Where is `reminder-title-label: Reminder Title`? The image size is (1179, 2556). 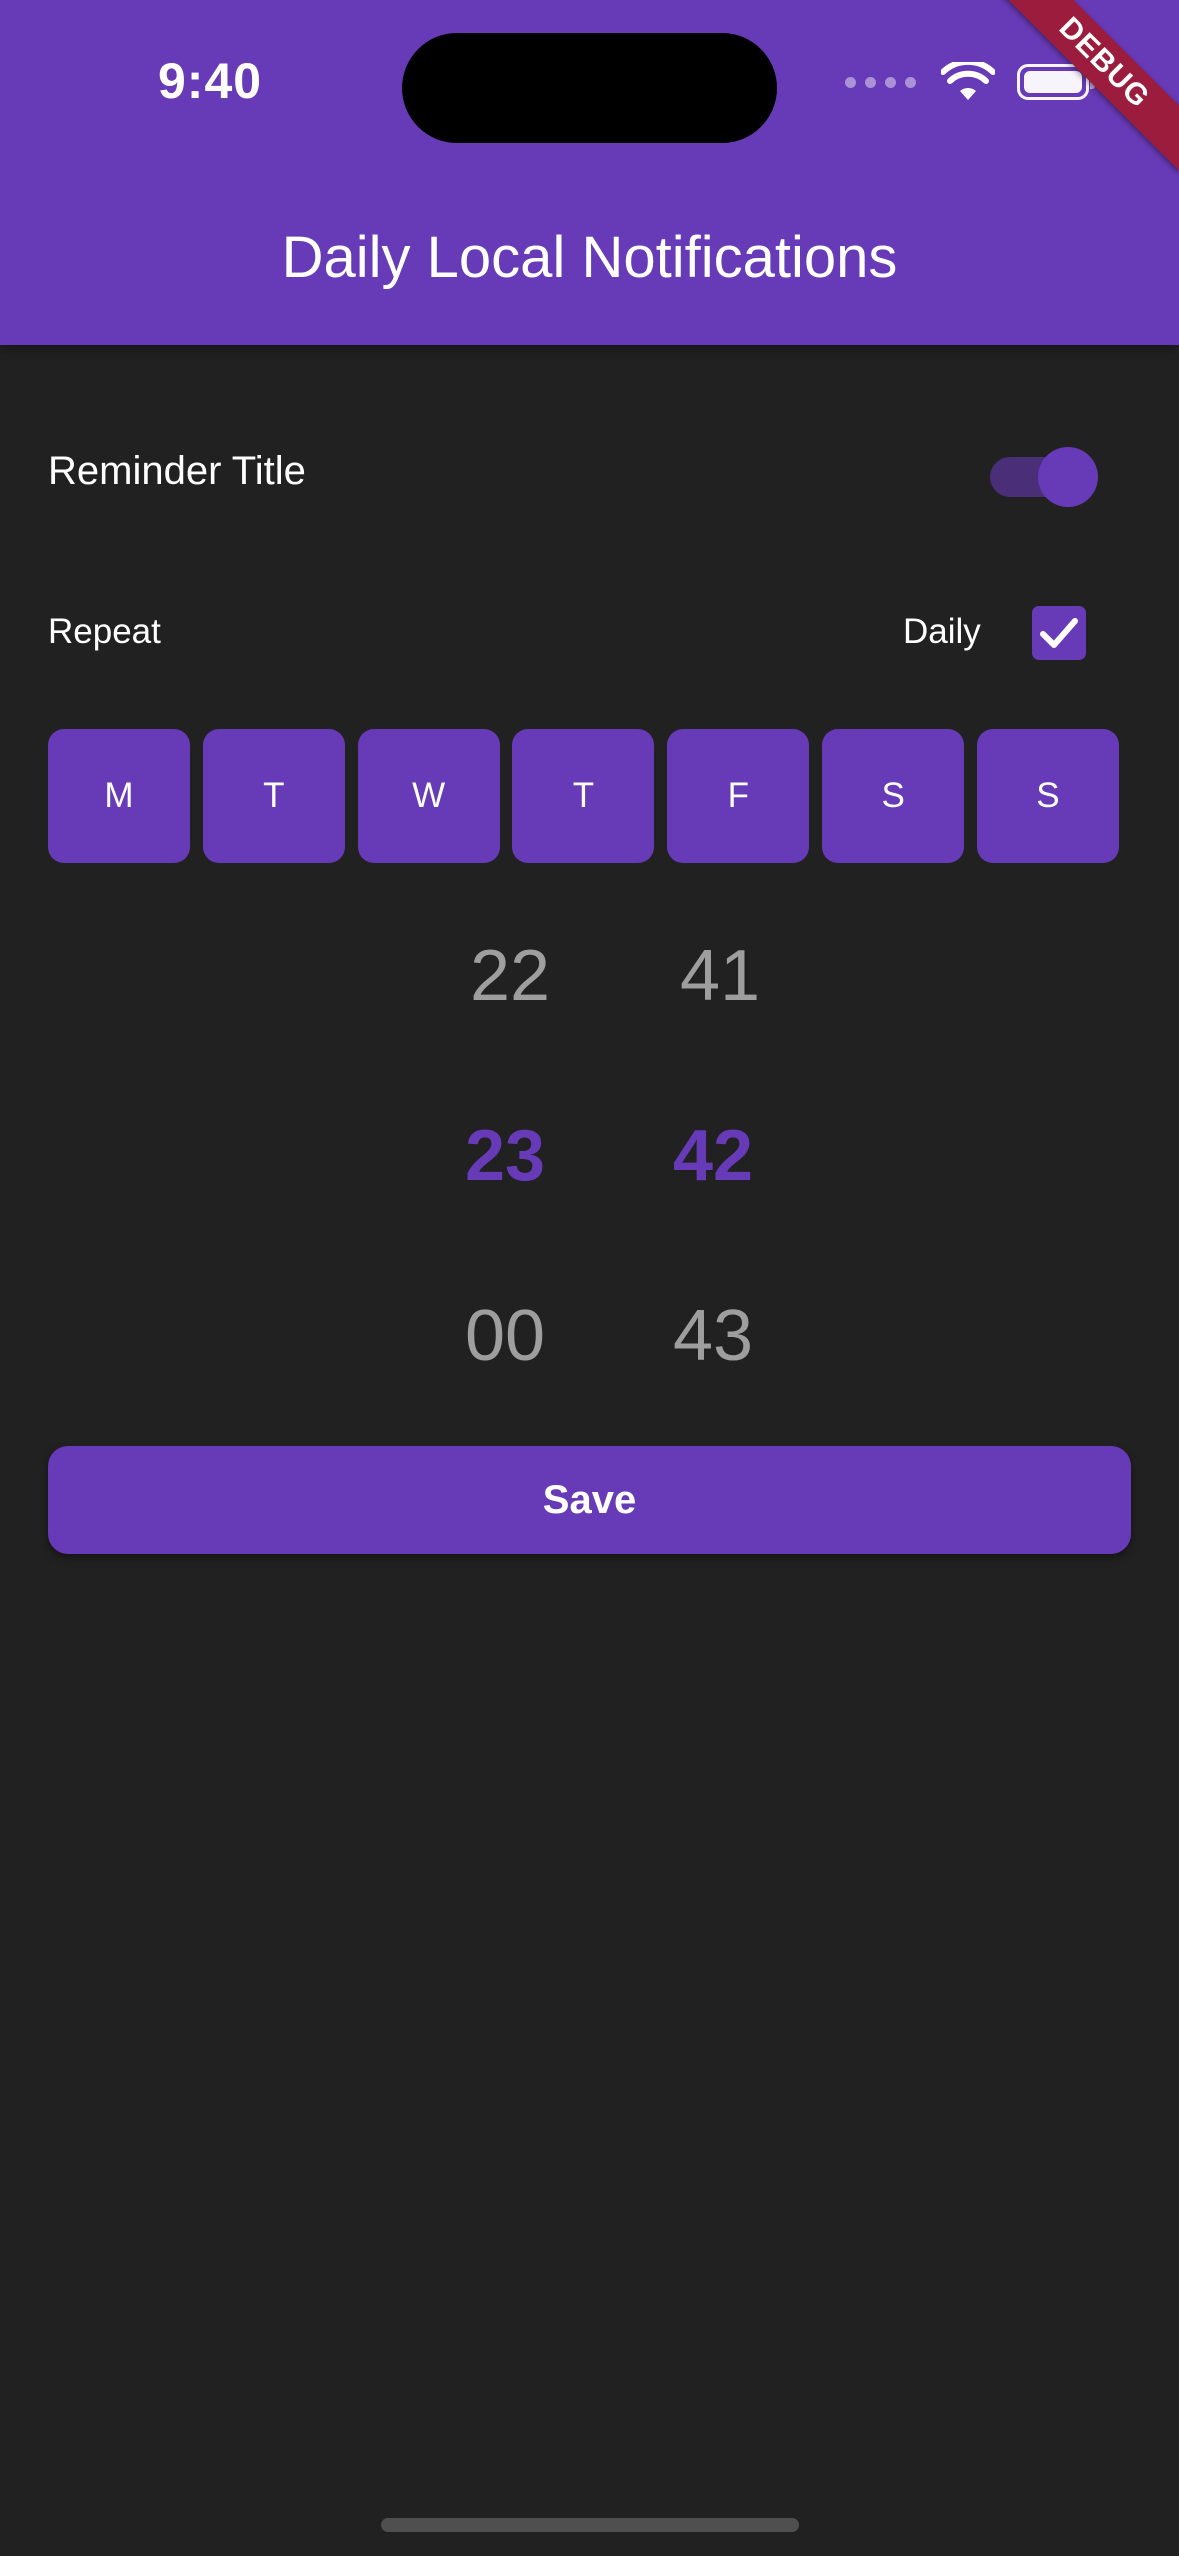 reminder-title-label: Reminder Title is located at coordinates (177, 471).